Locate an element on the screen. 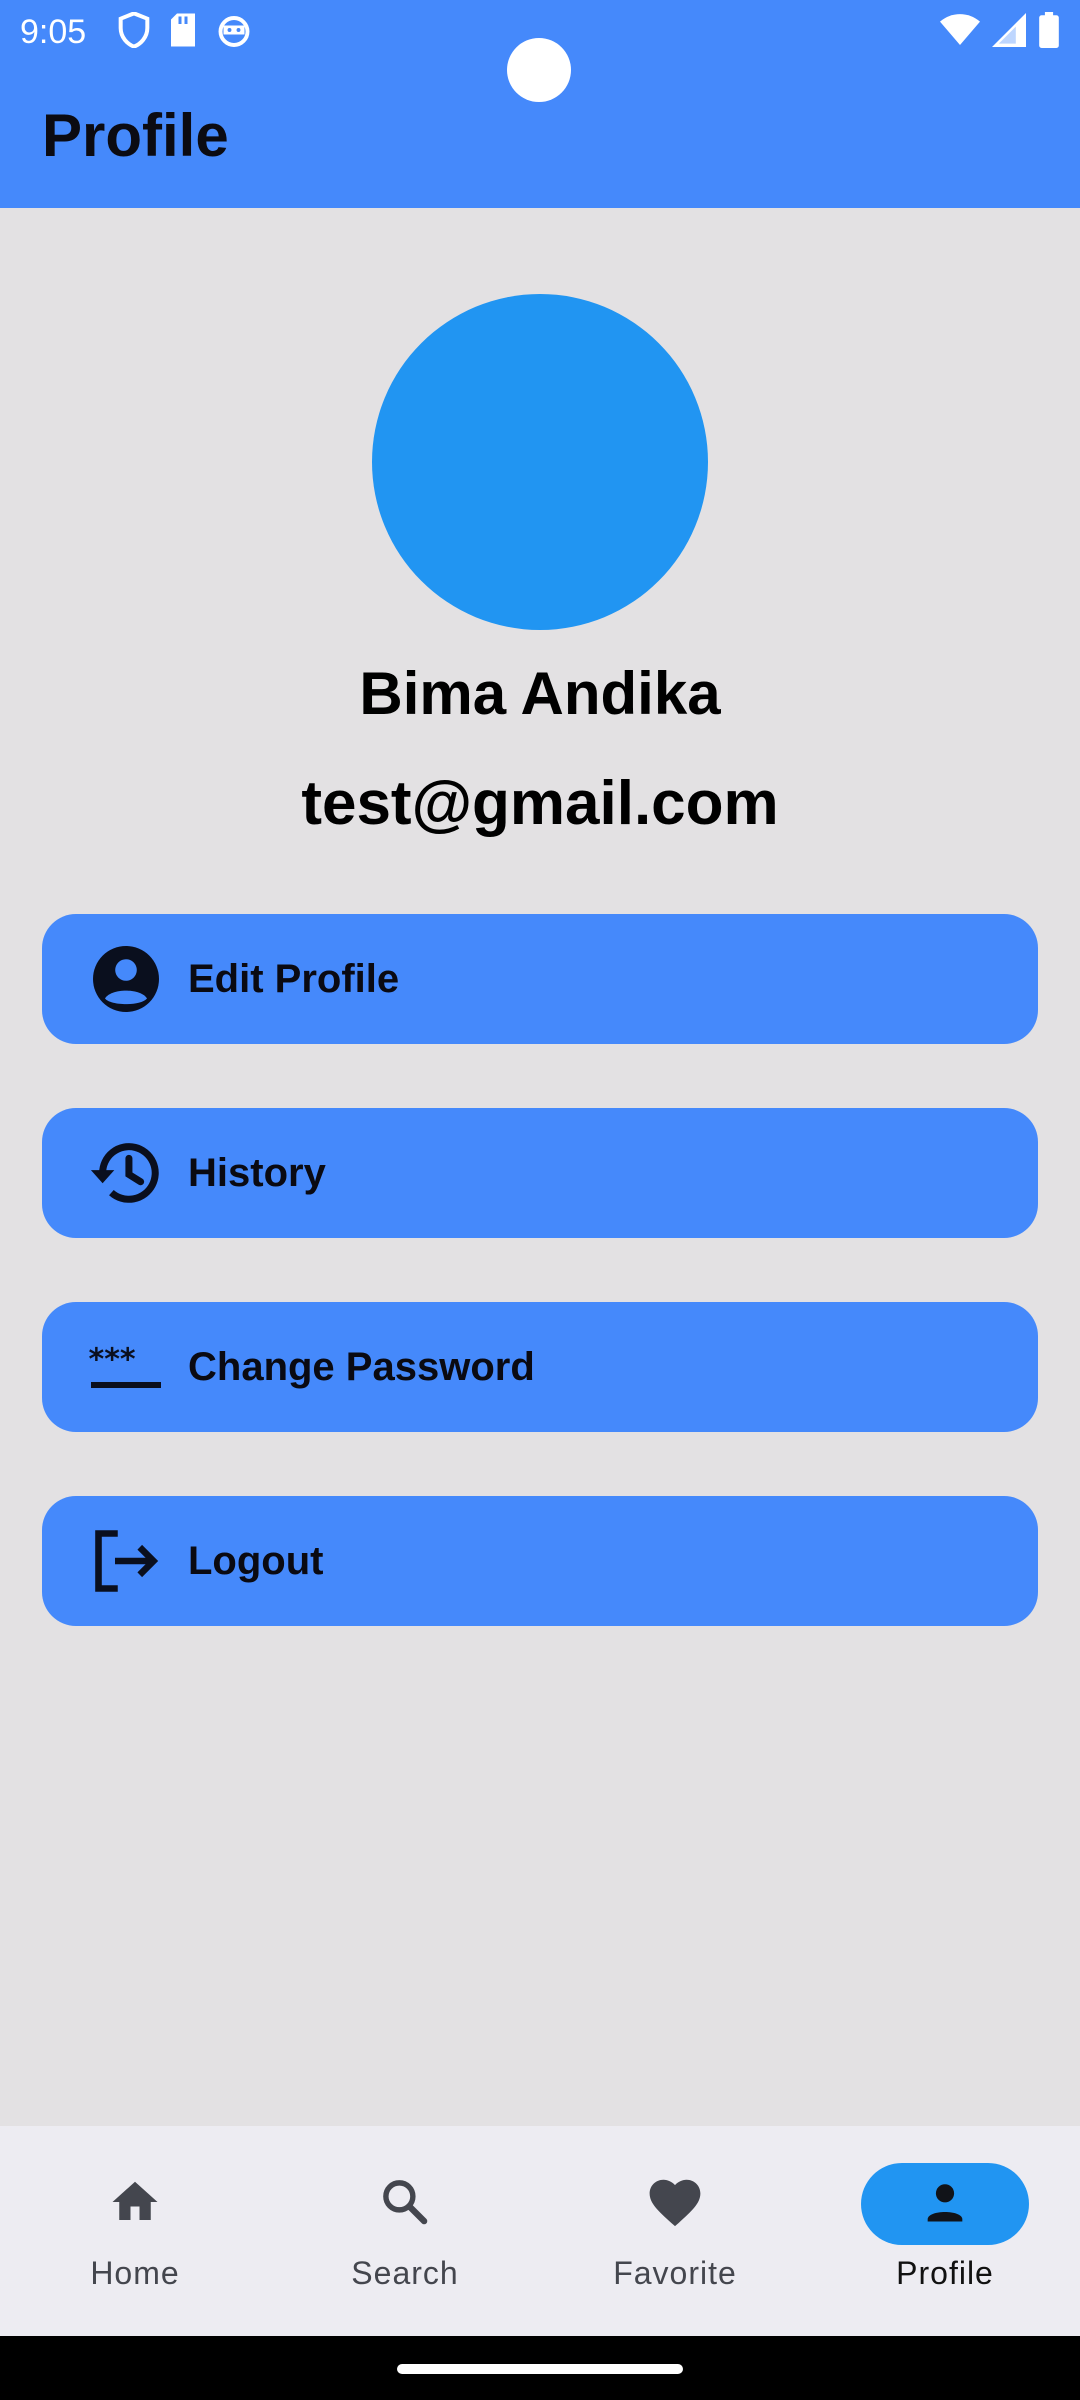  page-title: Profile is located at coordinates (135, 135).